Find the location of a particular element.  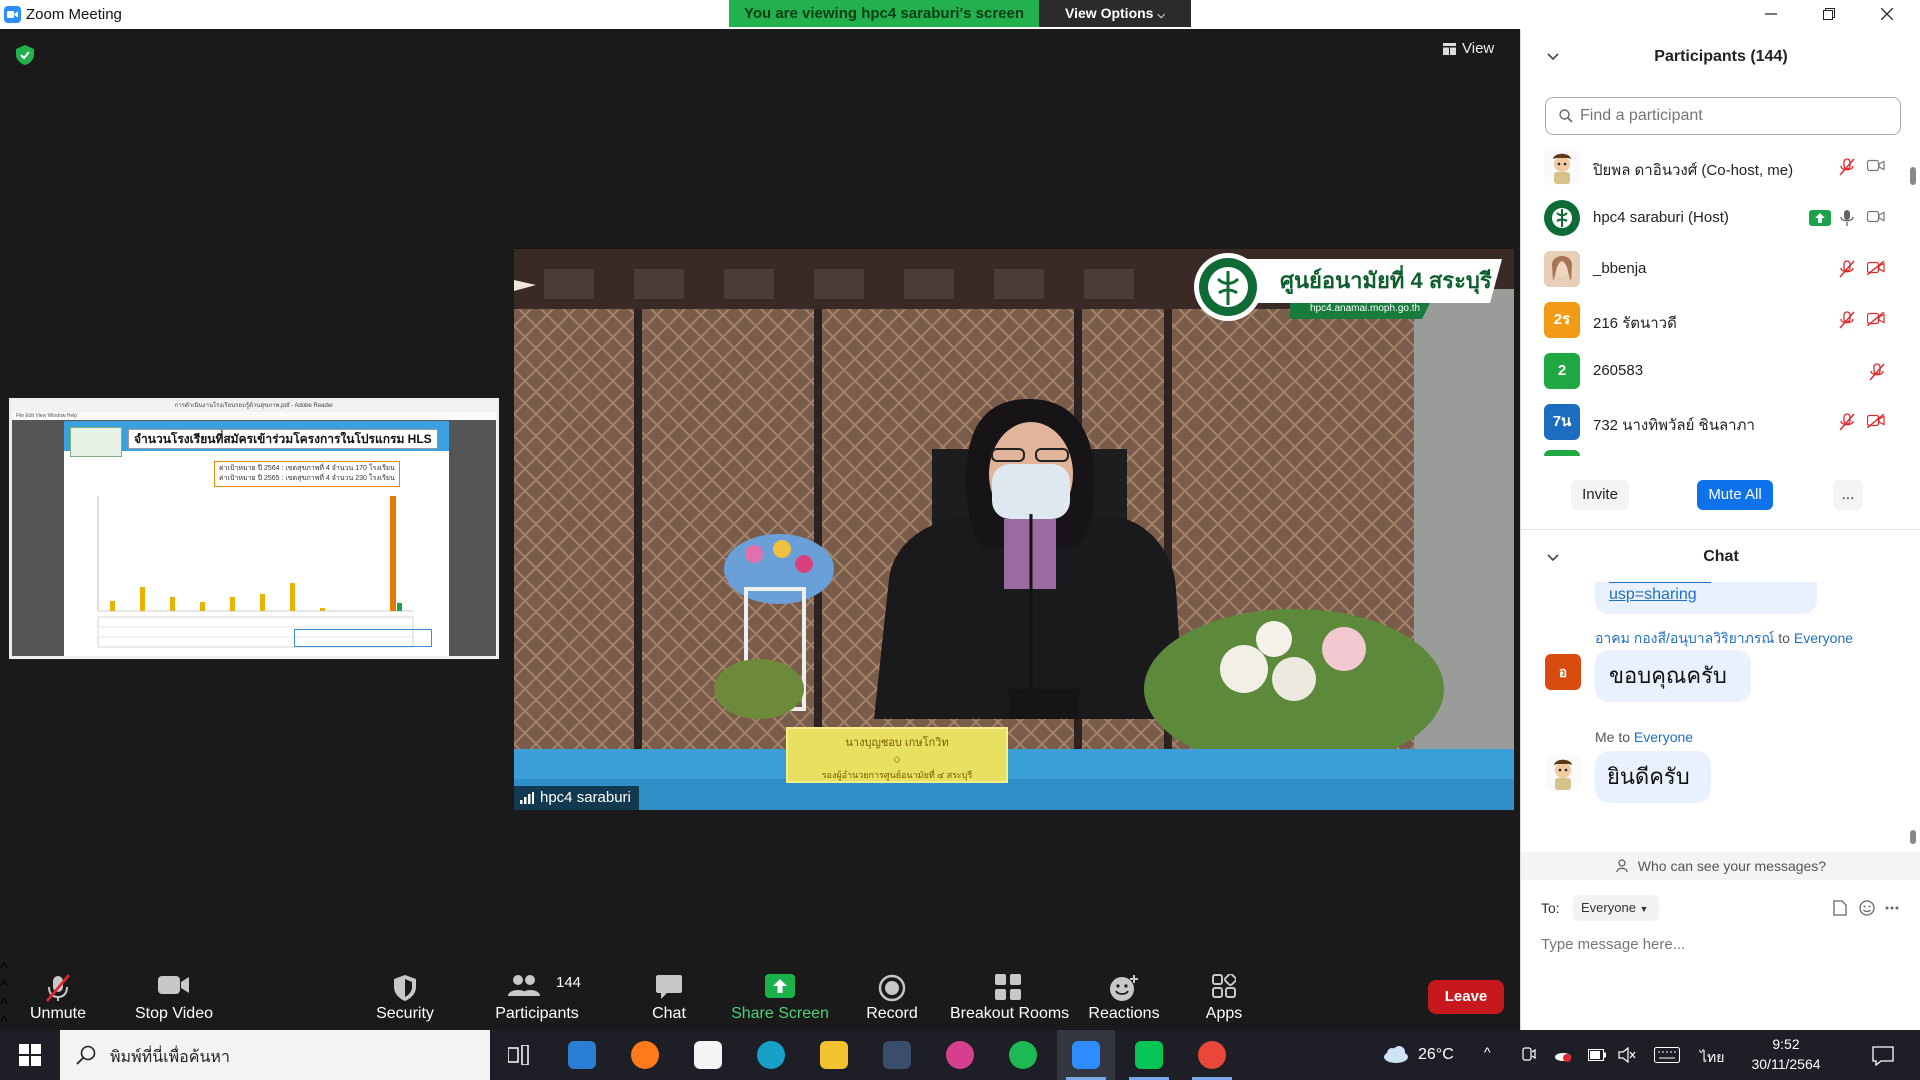

mute-all-button: Mute All is located at coordinates (1735, 495).